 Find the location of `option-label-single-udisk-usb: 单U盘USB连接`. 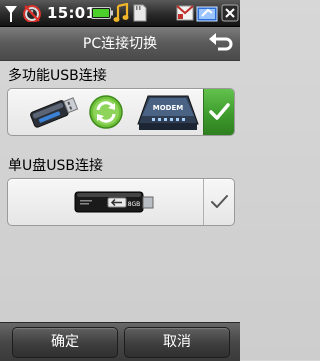

option-label-single-udisk-usb: 单U盘USB连接 is located at coordinates (55, 166).